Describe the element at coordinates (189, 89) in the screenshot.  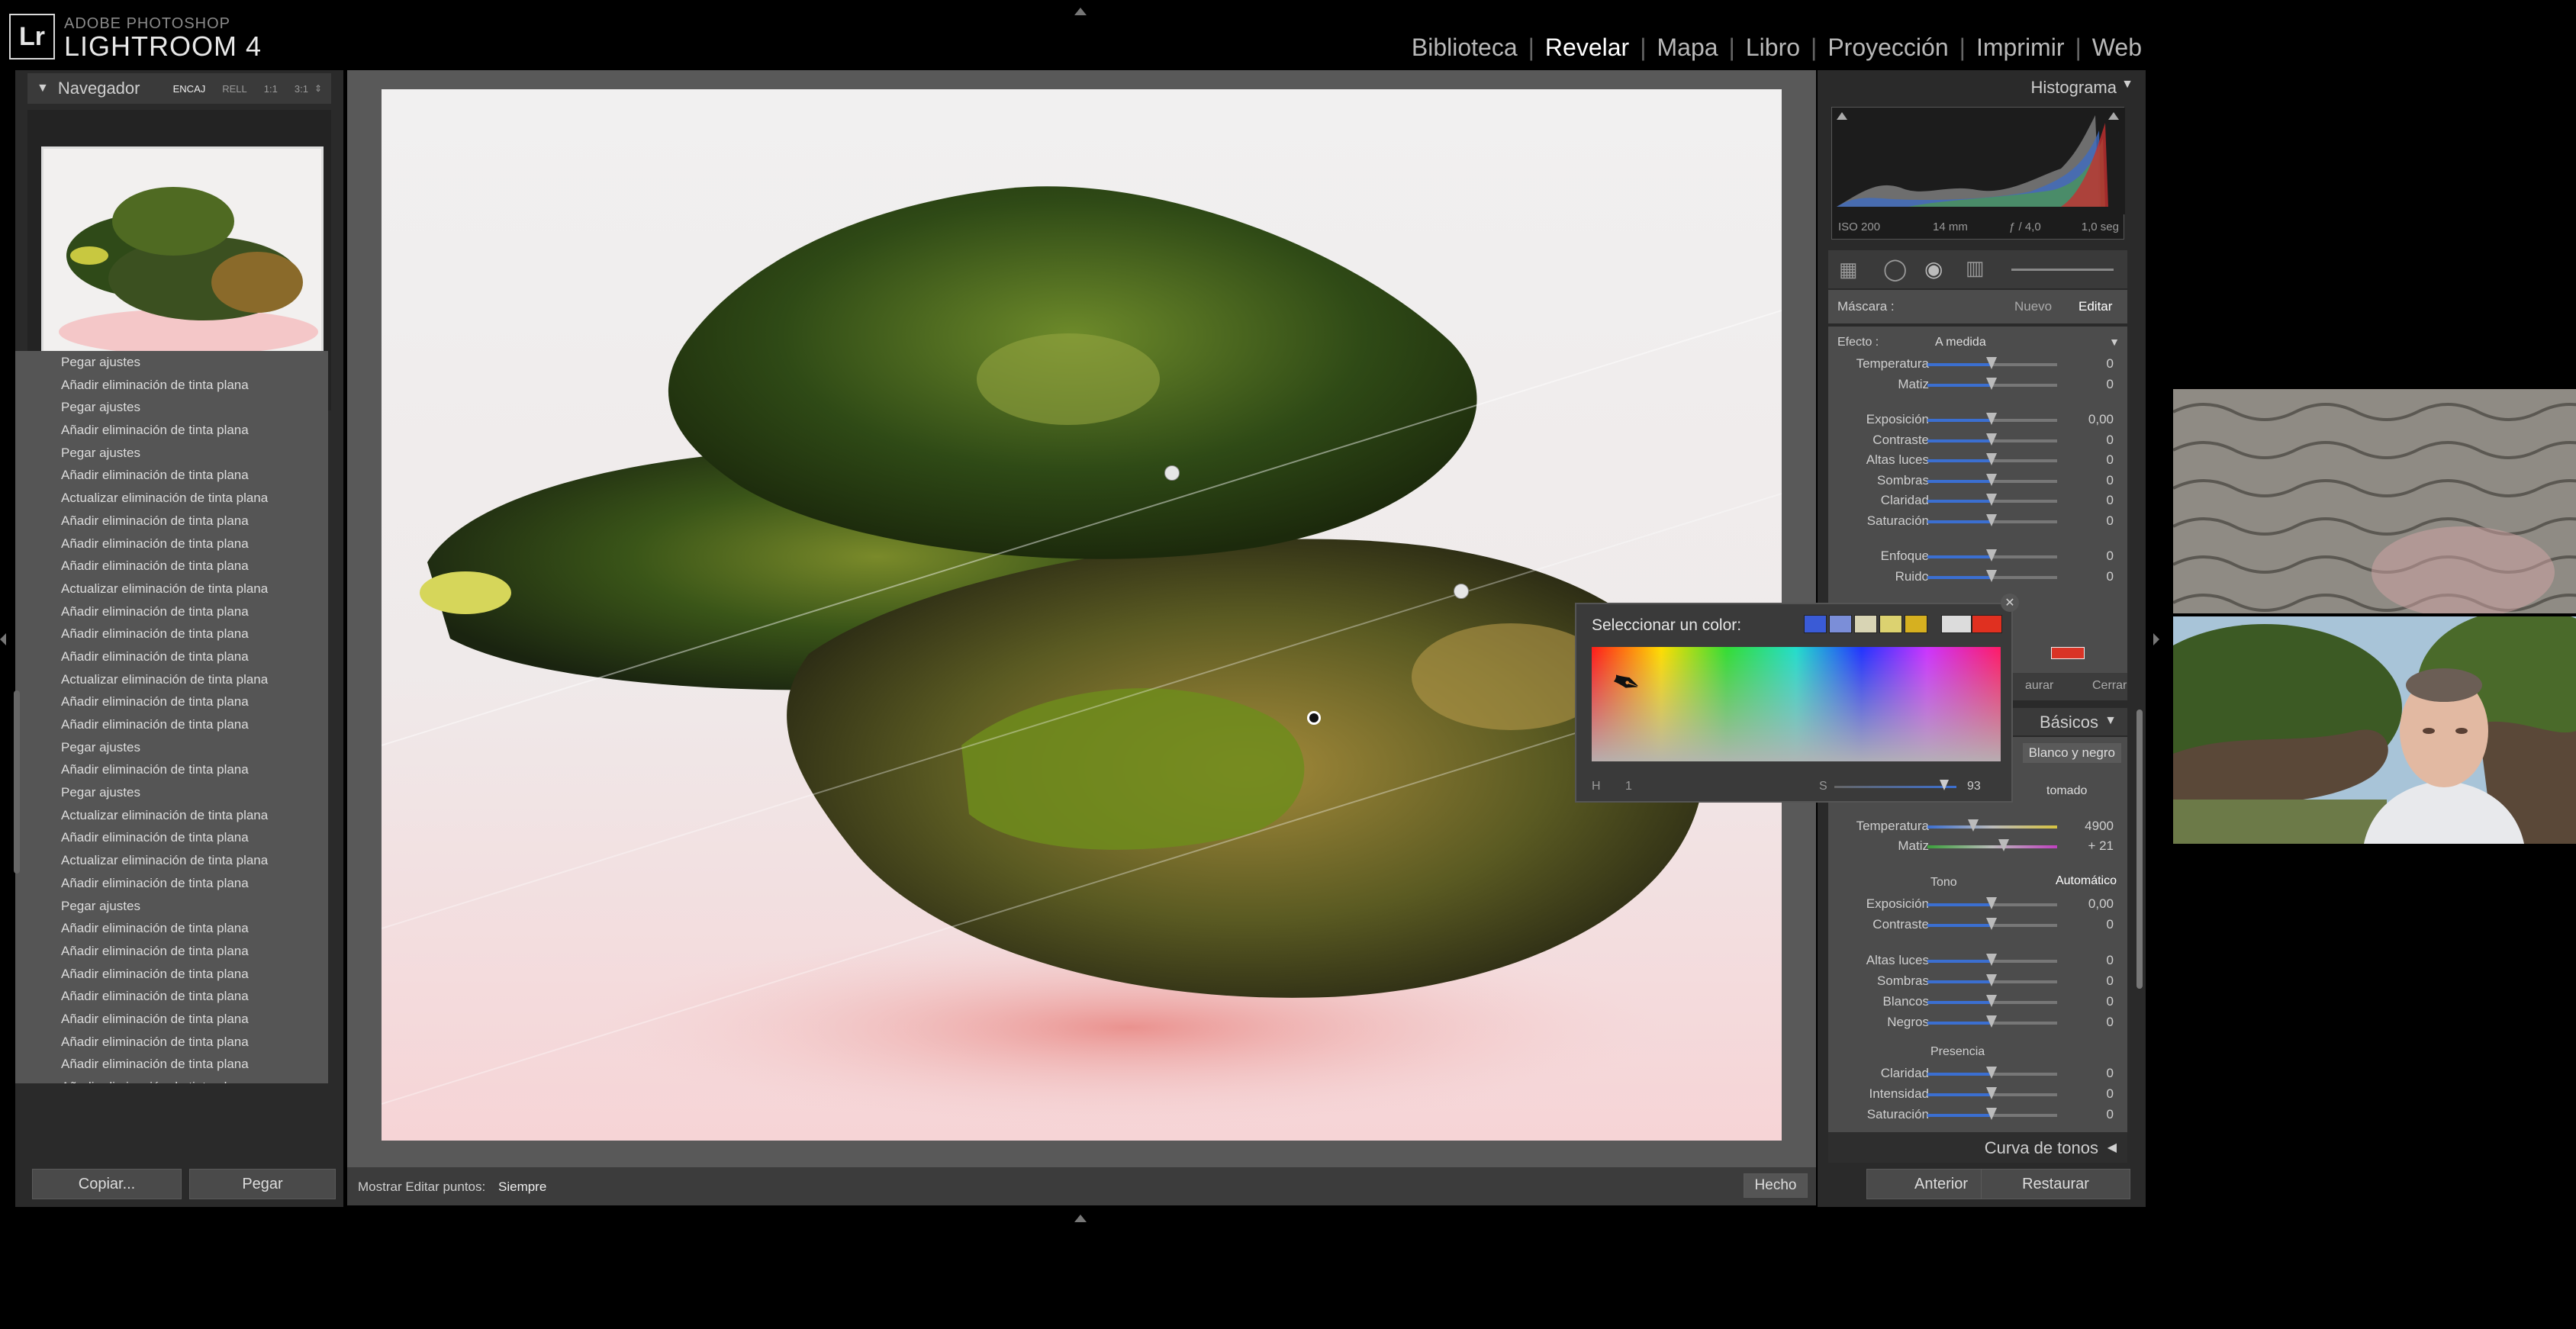
I see `zoom-fit: ENCAJ` at that location.